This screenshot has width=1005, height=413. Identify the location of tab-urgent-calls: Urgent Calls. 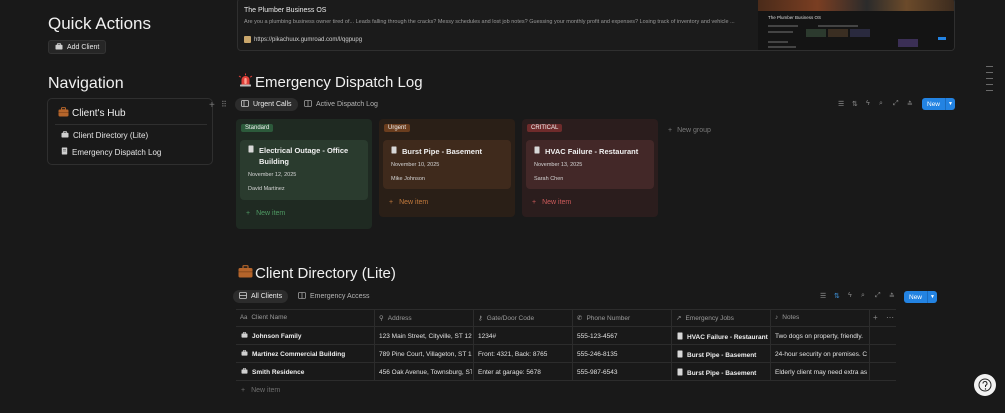
(266, 104).